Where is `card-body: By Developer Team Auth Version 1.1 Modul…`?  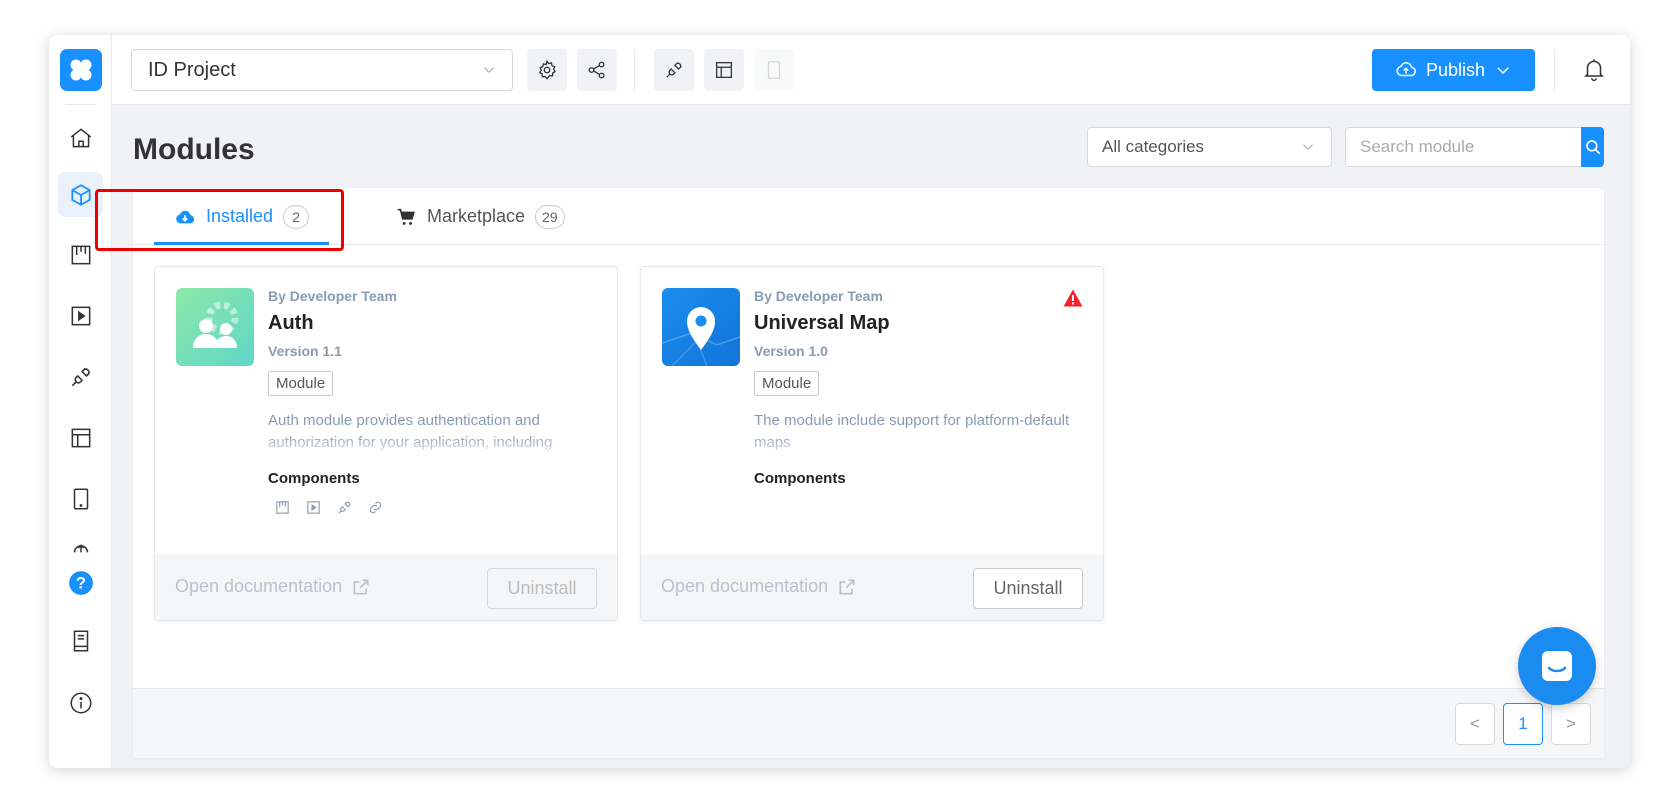
card-body: By Developer Team Auth Version 1.1 Modul… is located at coordinates (432, 402).